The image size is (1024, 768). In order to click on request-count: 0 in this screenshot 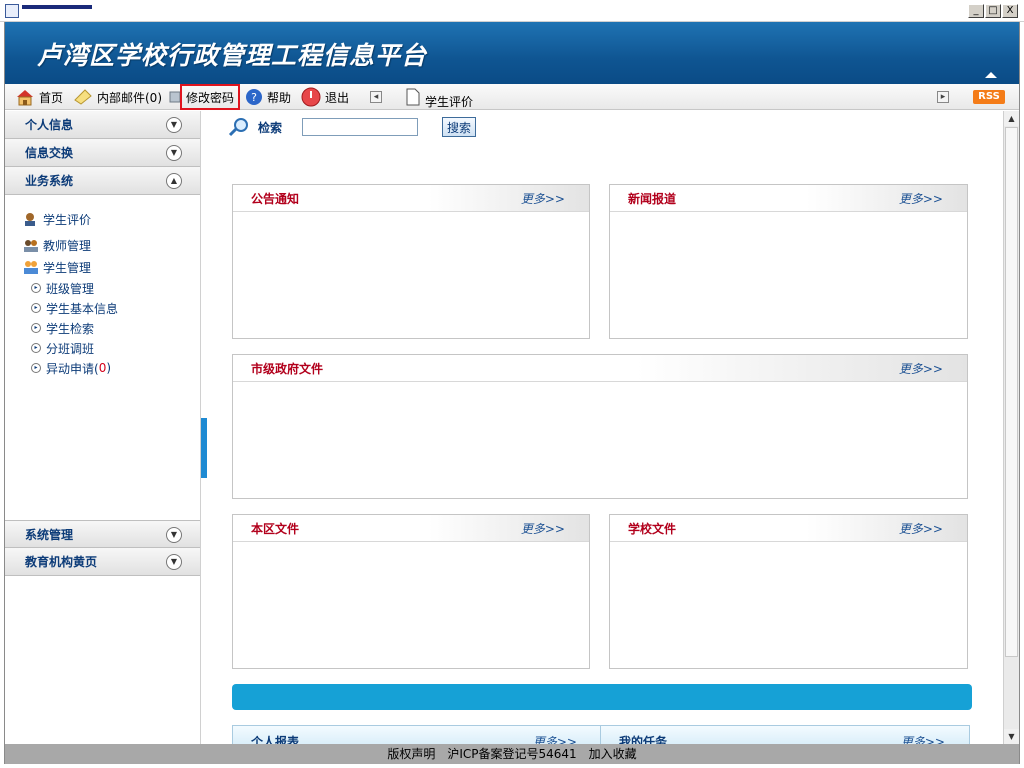, I will do `click(102, 368)`.